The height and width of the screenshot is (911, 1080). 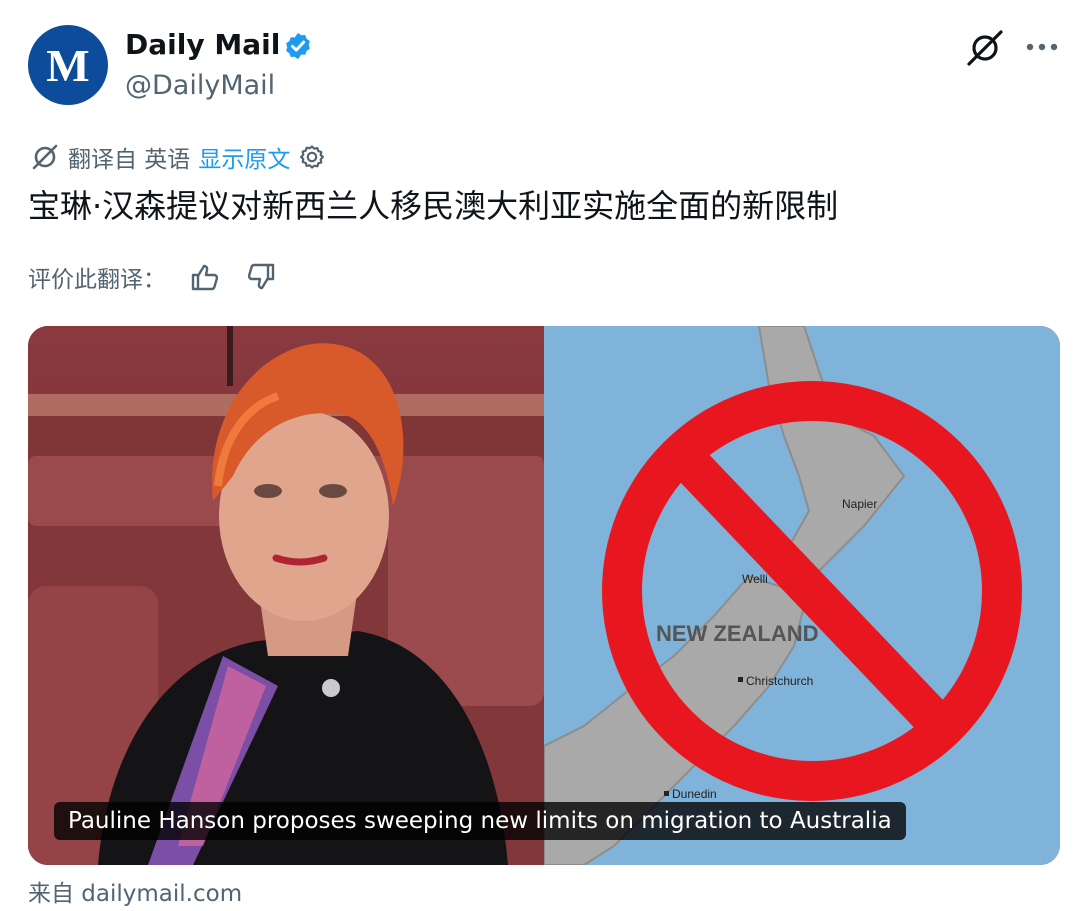 I want to click on verified-badge-icon, so click(x=298, y=46).